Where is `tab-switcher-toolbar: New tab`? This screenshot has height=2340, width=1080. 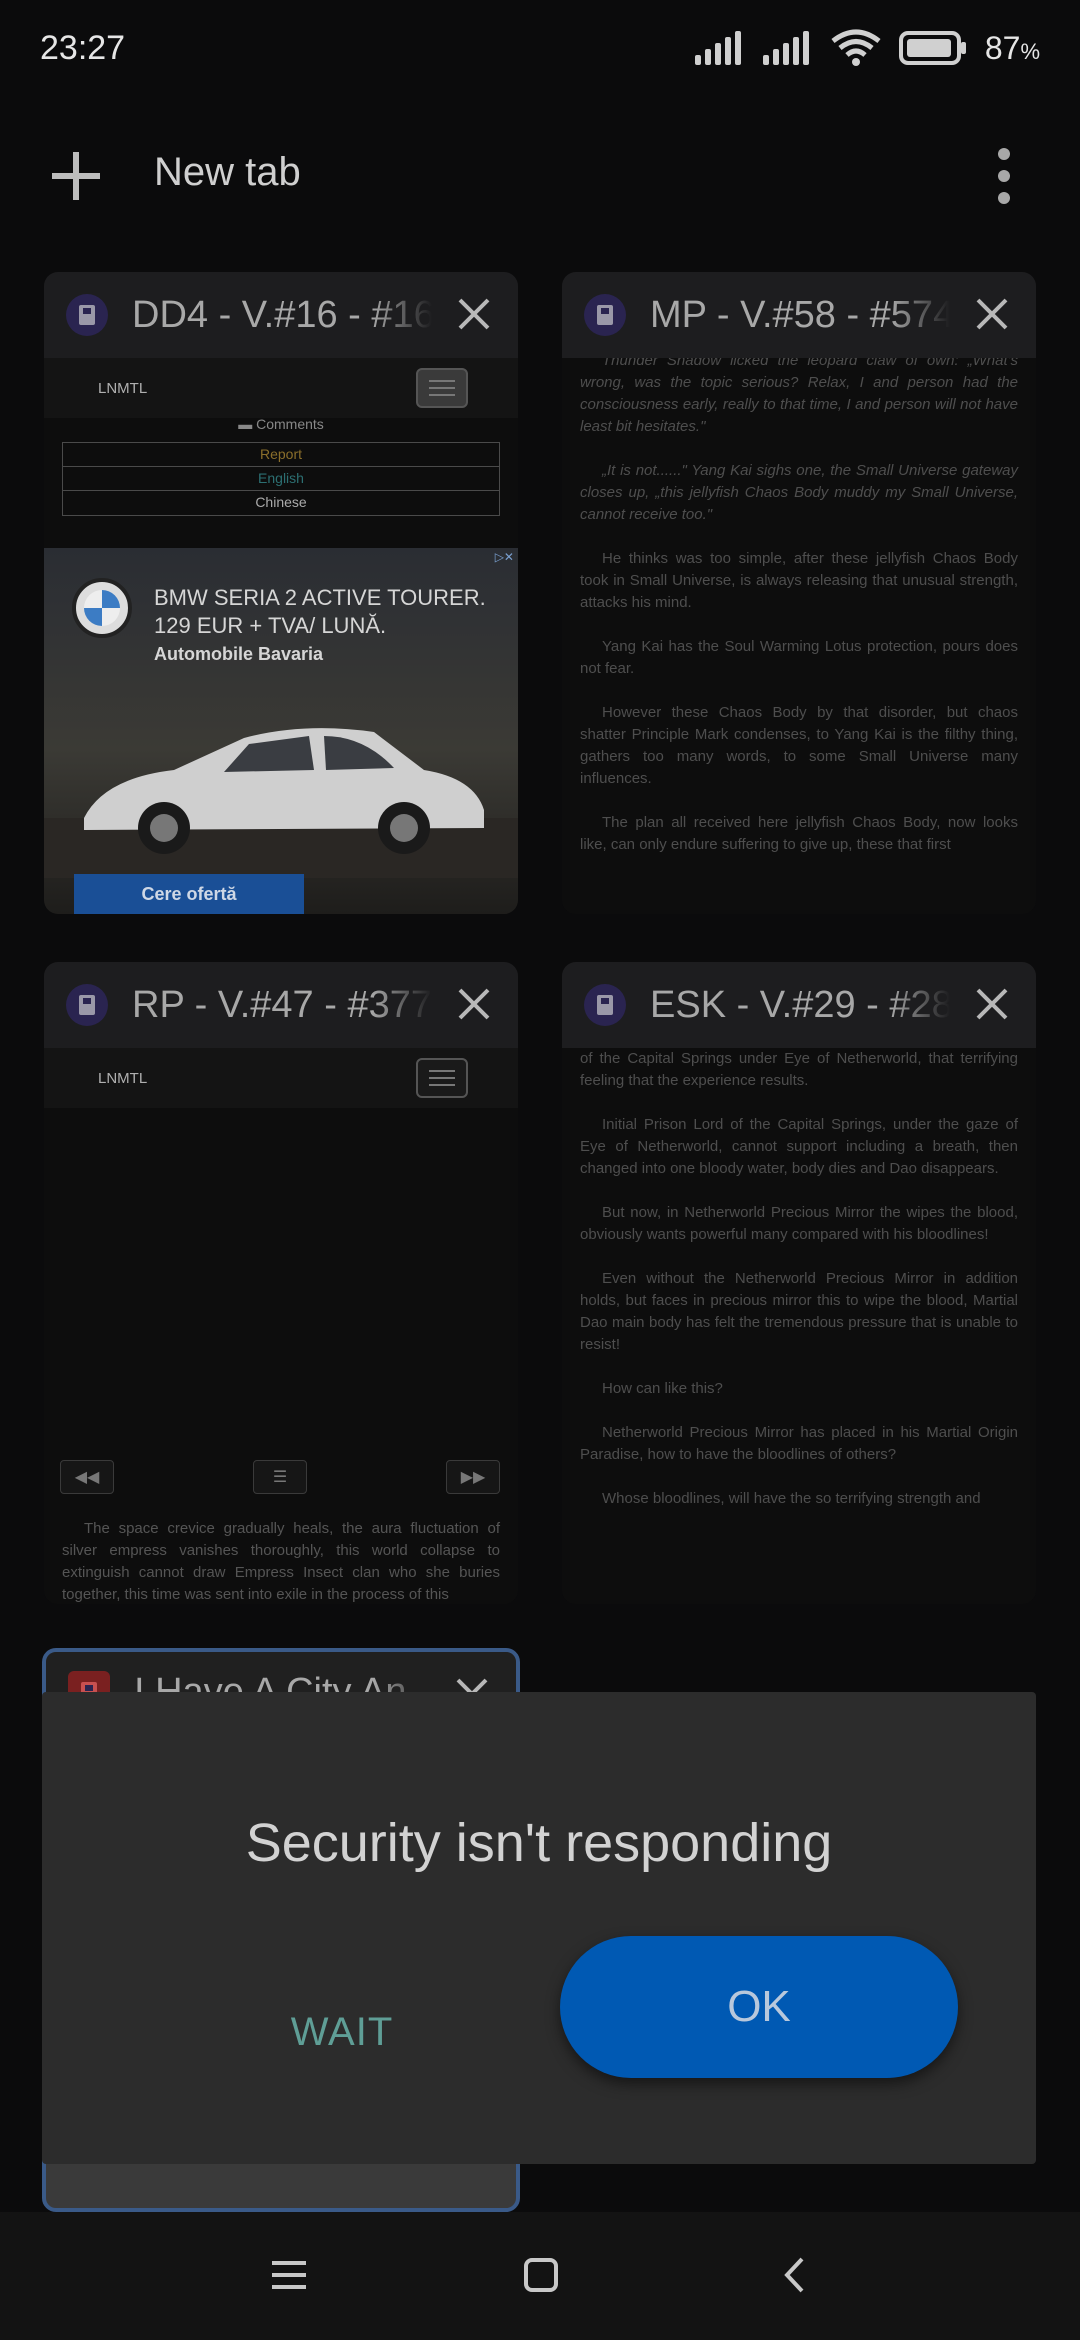 tab-switcher-toolbar: New tab is located at coordinates (540, 175).